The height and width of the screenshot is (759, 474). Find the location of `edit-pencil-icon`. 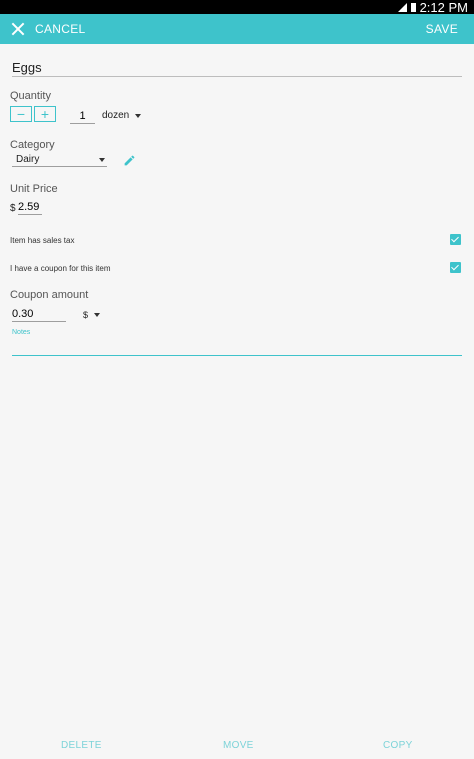

edit-pencil-icon is located at coordinates (129, 160).